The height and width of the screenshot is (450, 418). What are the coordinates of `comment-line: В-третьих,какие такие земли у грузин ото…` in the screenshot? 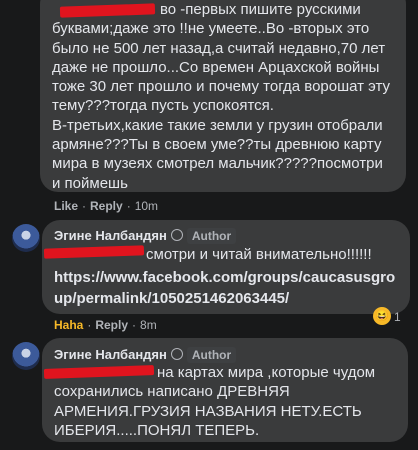 It's located at (217, 125).